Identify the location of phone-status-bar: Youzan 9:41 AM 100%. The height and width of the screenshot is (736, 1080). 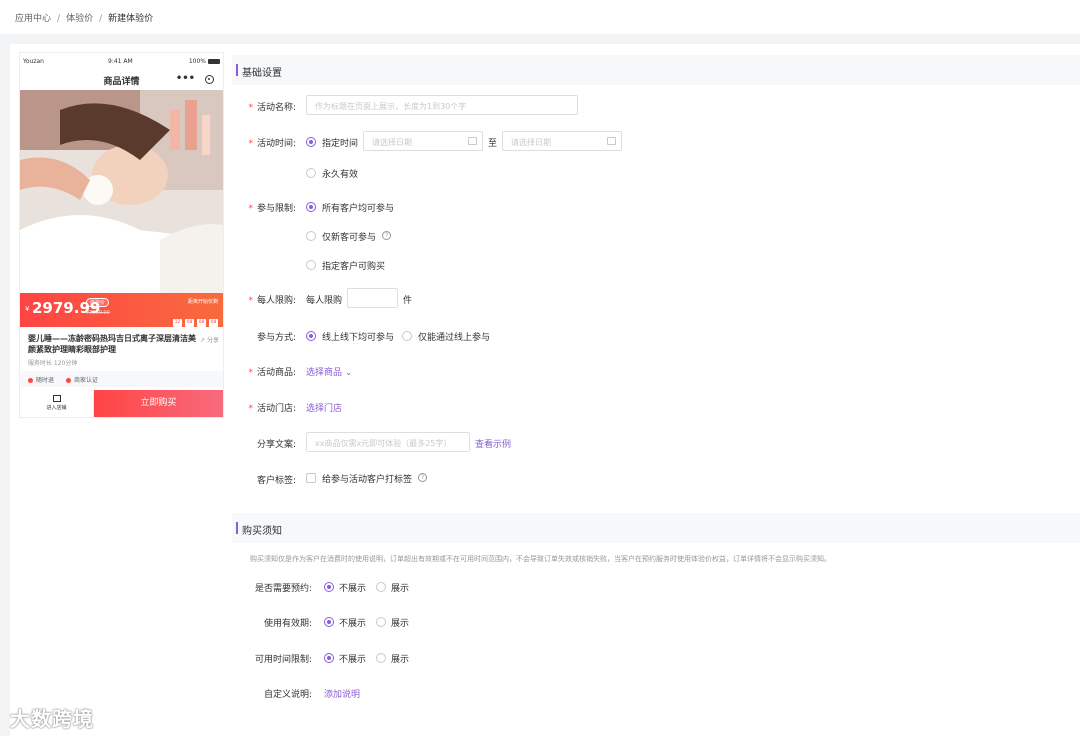
(121, 61).